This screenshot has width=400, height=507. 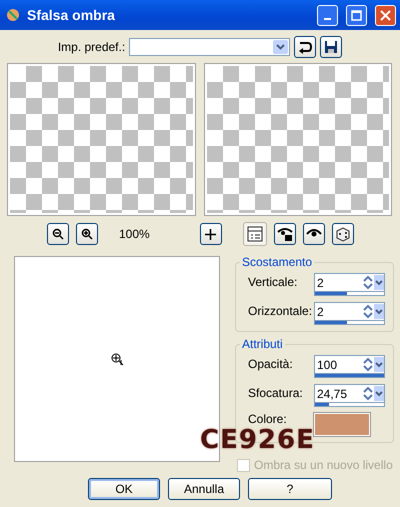 I want to click on minimize-icon, so click(x=327, y=19).